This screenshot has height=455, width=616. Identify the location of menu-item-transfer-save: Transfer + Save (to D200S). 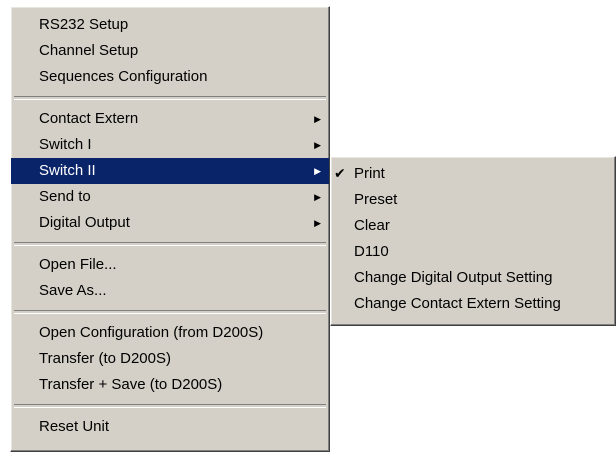
(170, 385).